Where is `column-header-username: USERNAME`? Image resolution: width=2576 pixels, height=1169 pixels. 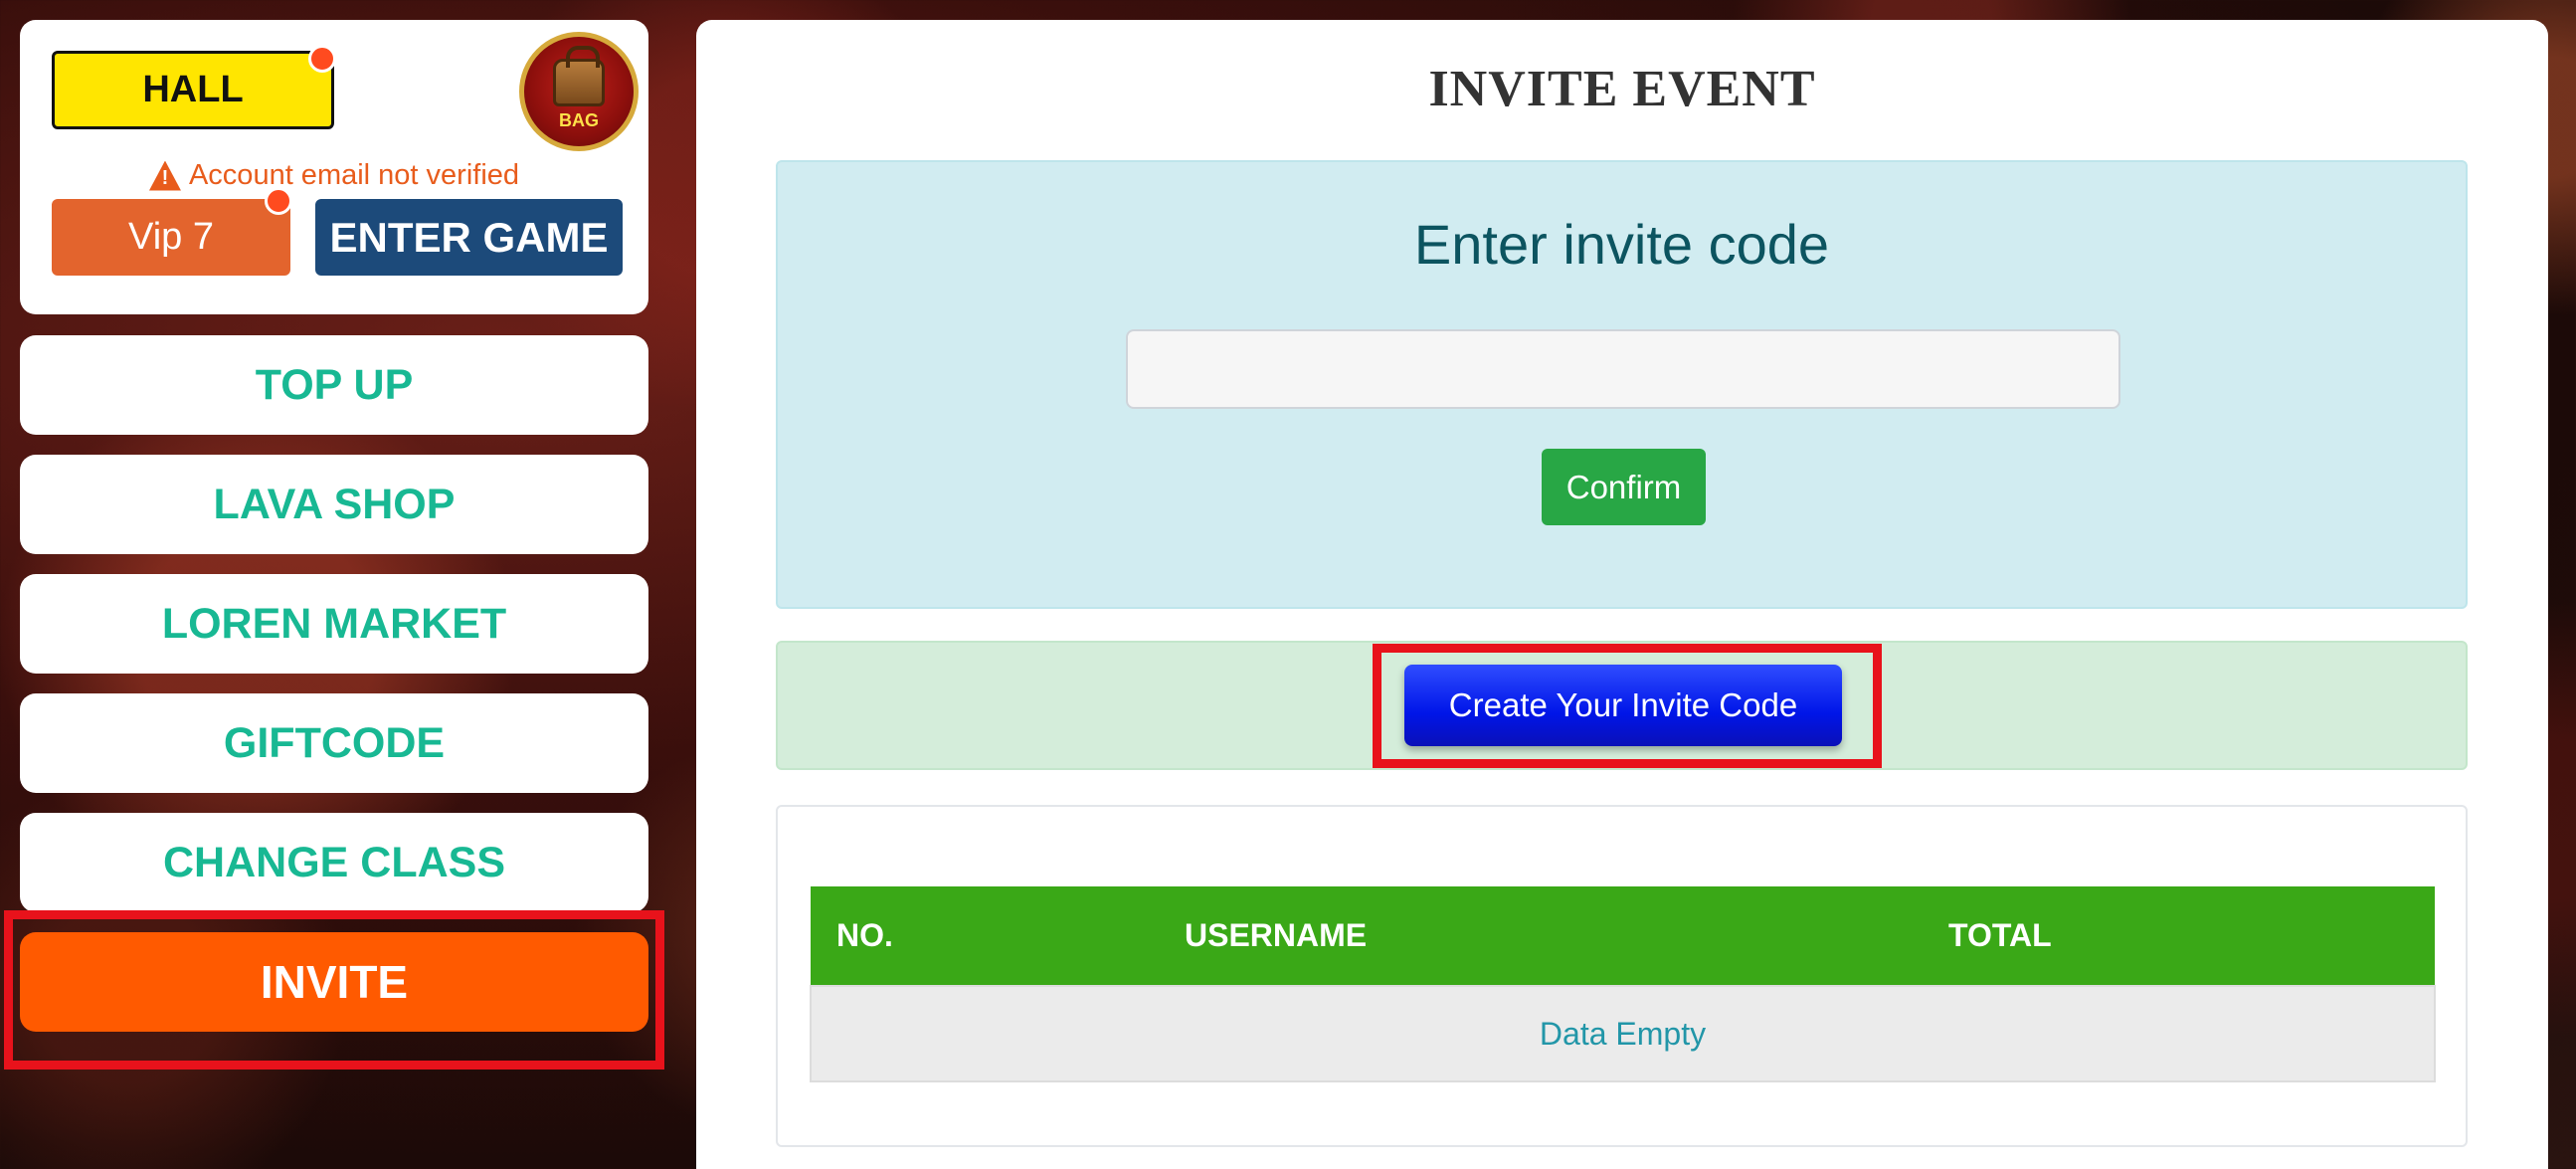 column-header-username: USERNAME is located at coordinates (1541, 936).